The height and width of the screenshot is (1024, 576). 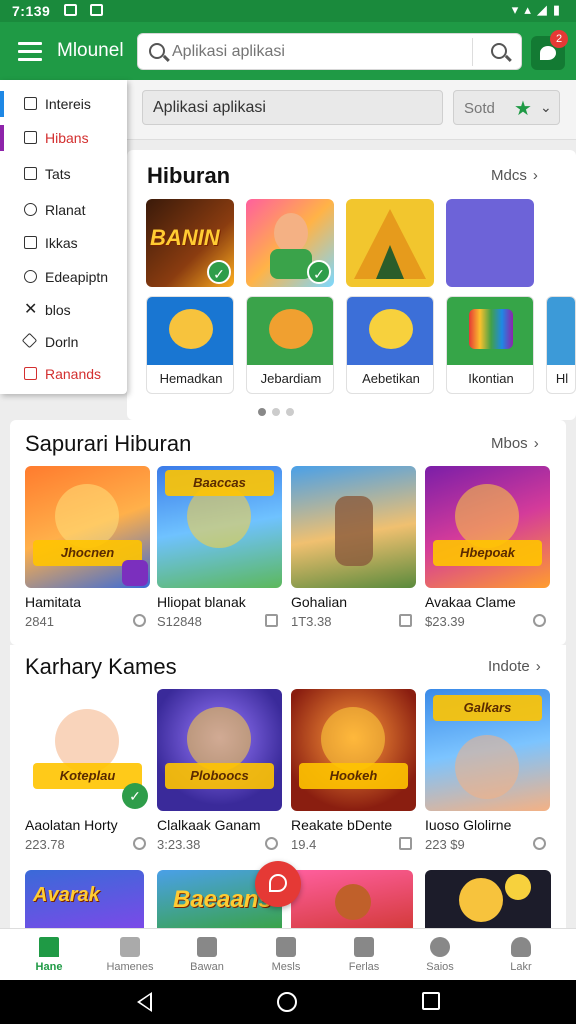 I want to click on nav-item-home: Hane, so click(x=49, y=955).